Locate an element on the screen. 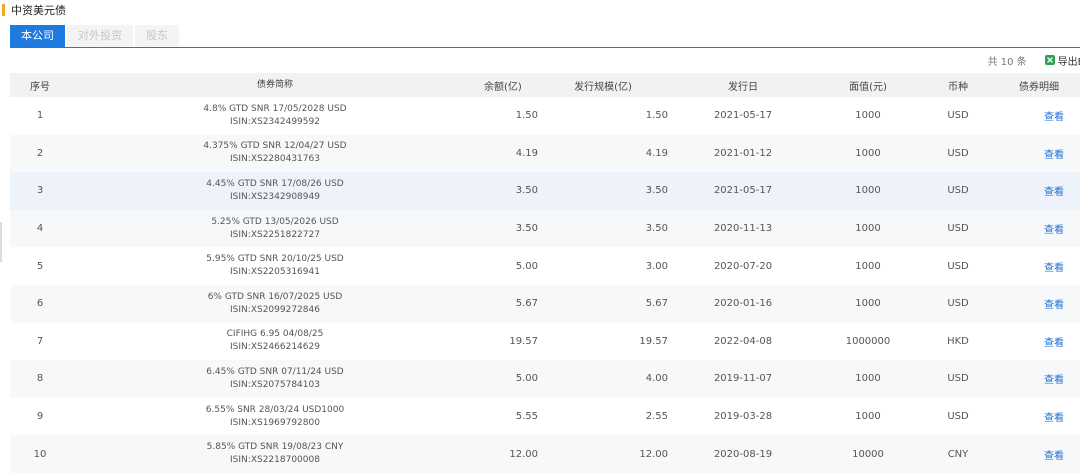 This screenshot has height=474, width=1080. header-face-value: 面值(元) is located at coordinates (868, 87).